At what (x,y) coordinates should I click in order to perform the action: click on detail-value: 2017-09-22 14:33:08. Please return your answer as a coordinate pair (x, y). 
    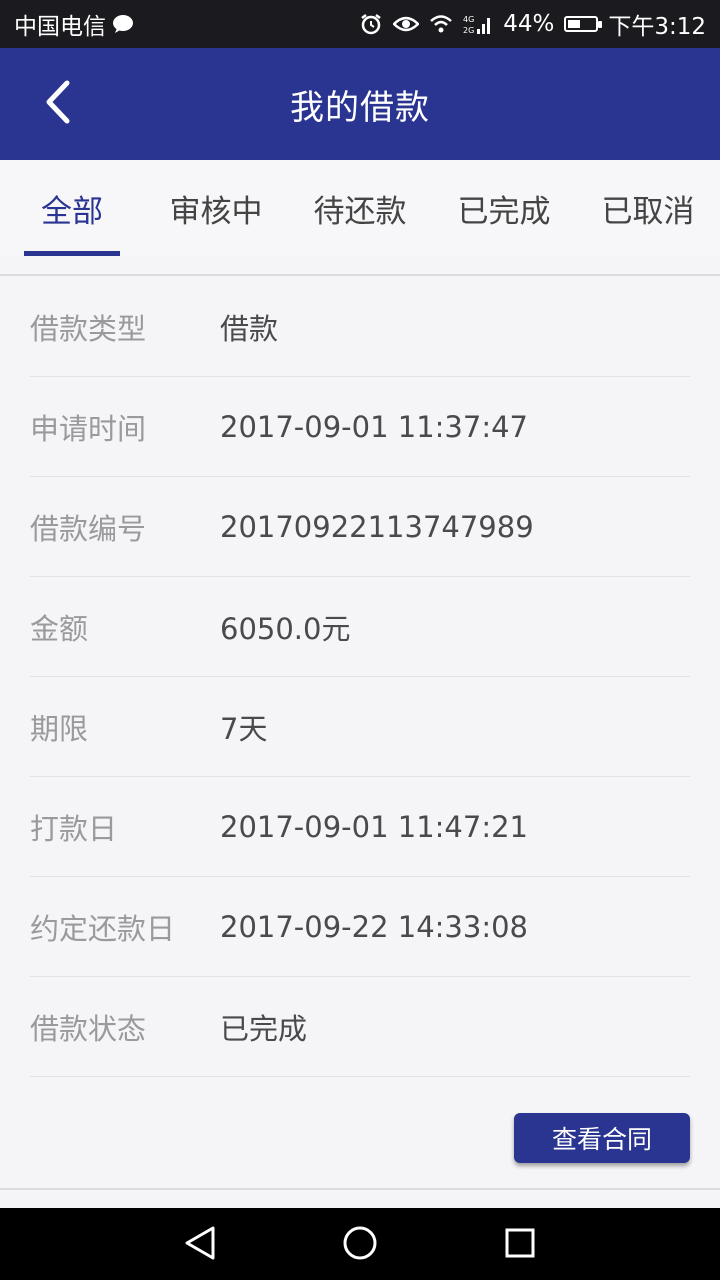
    Looking at the image, I should click on (374, 926).